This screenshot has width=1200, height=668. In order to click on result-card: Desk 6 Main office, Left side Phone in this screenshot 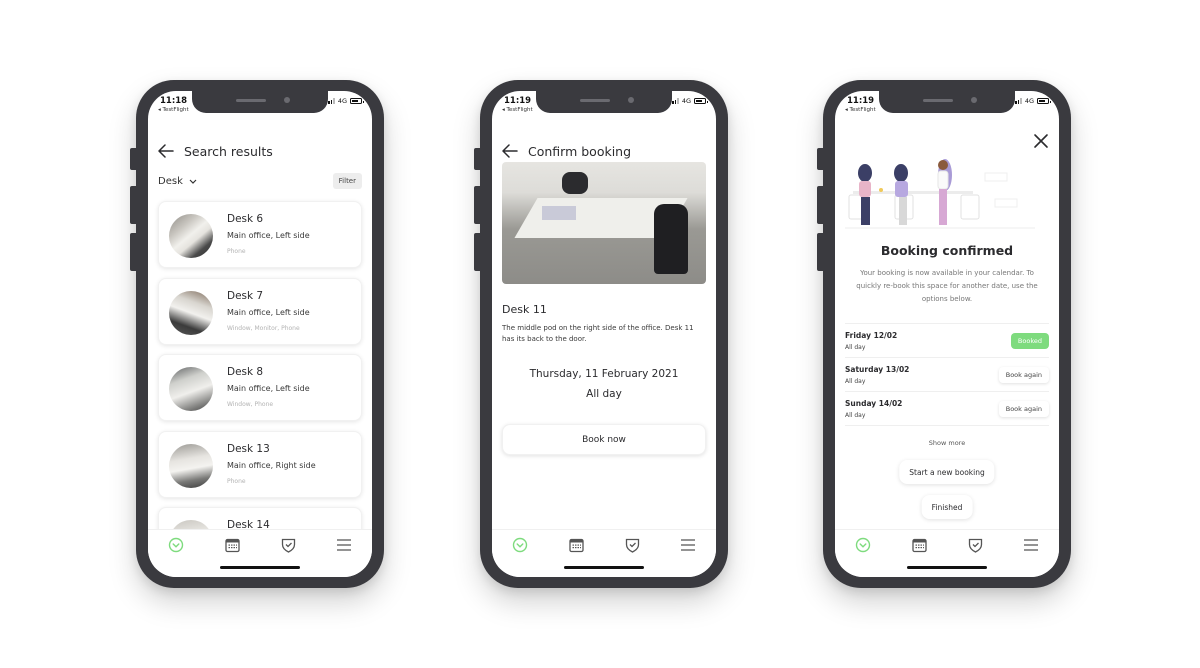, I will do `click(260, 234)`.